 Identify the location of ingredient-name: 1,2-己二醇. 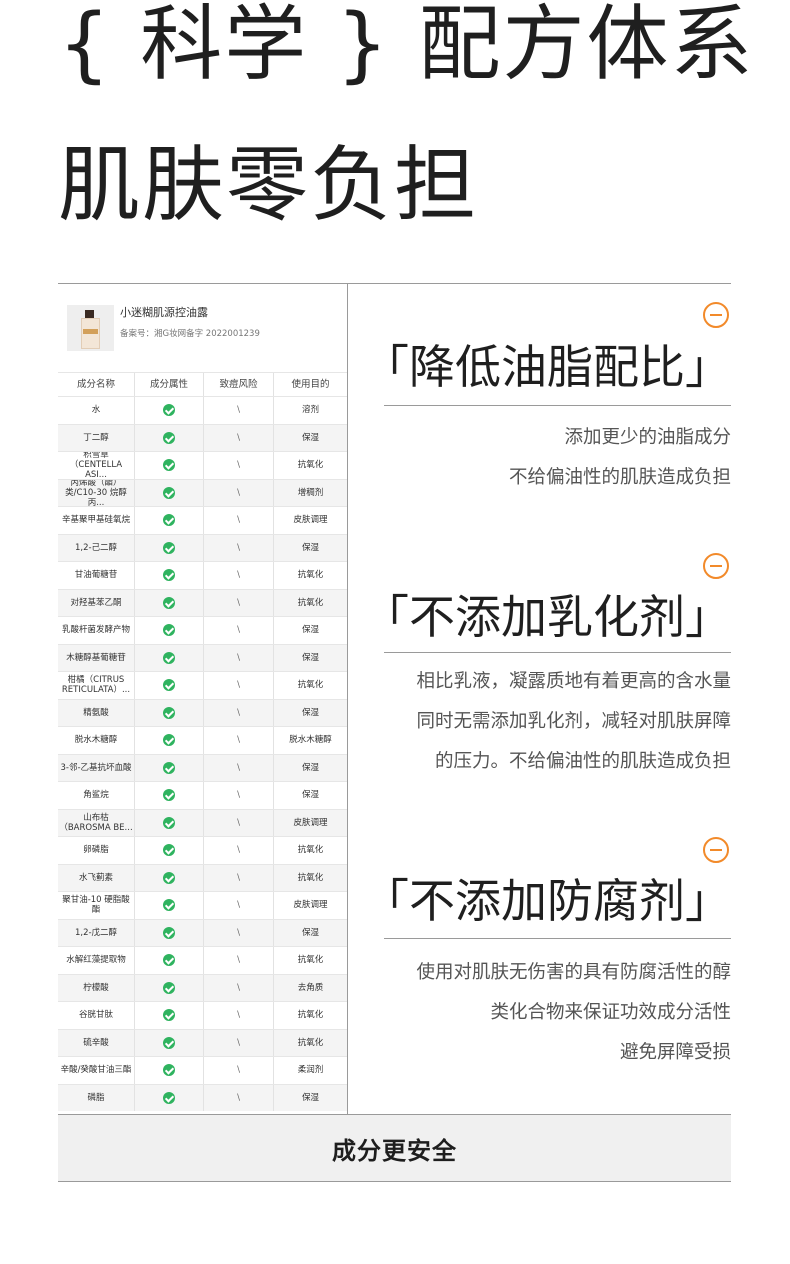
(96, 547).